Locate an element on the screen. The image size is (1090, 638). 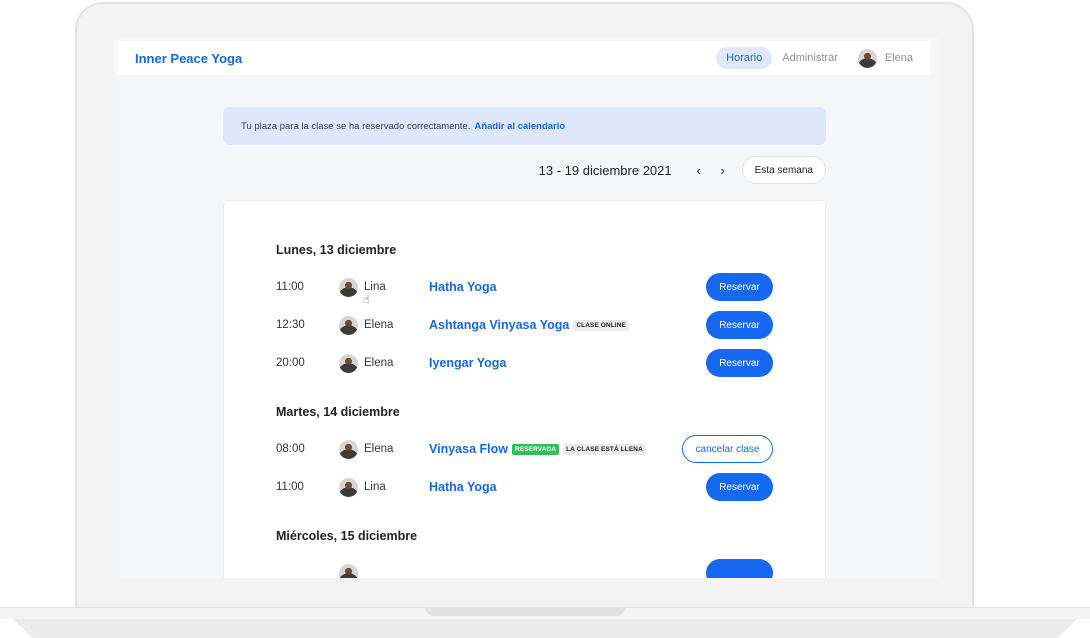
class-info: Ashtanga Vinyasa Yoga CLASE ONLINE is located at coordinates (567, 325).